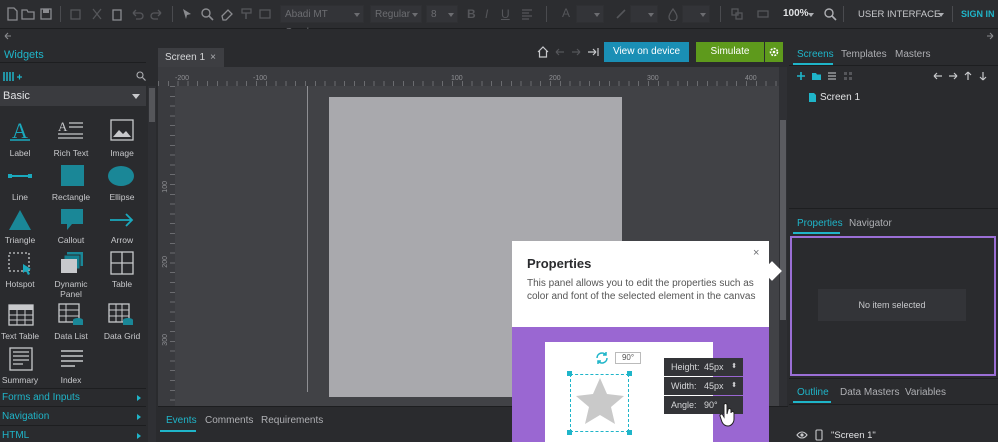 The image size is (998, 442). Describe the element at coordinates (590, 14) in the screenshot. I see `text-color-select` at that location.